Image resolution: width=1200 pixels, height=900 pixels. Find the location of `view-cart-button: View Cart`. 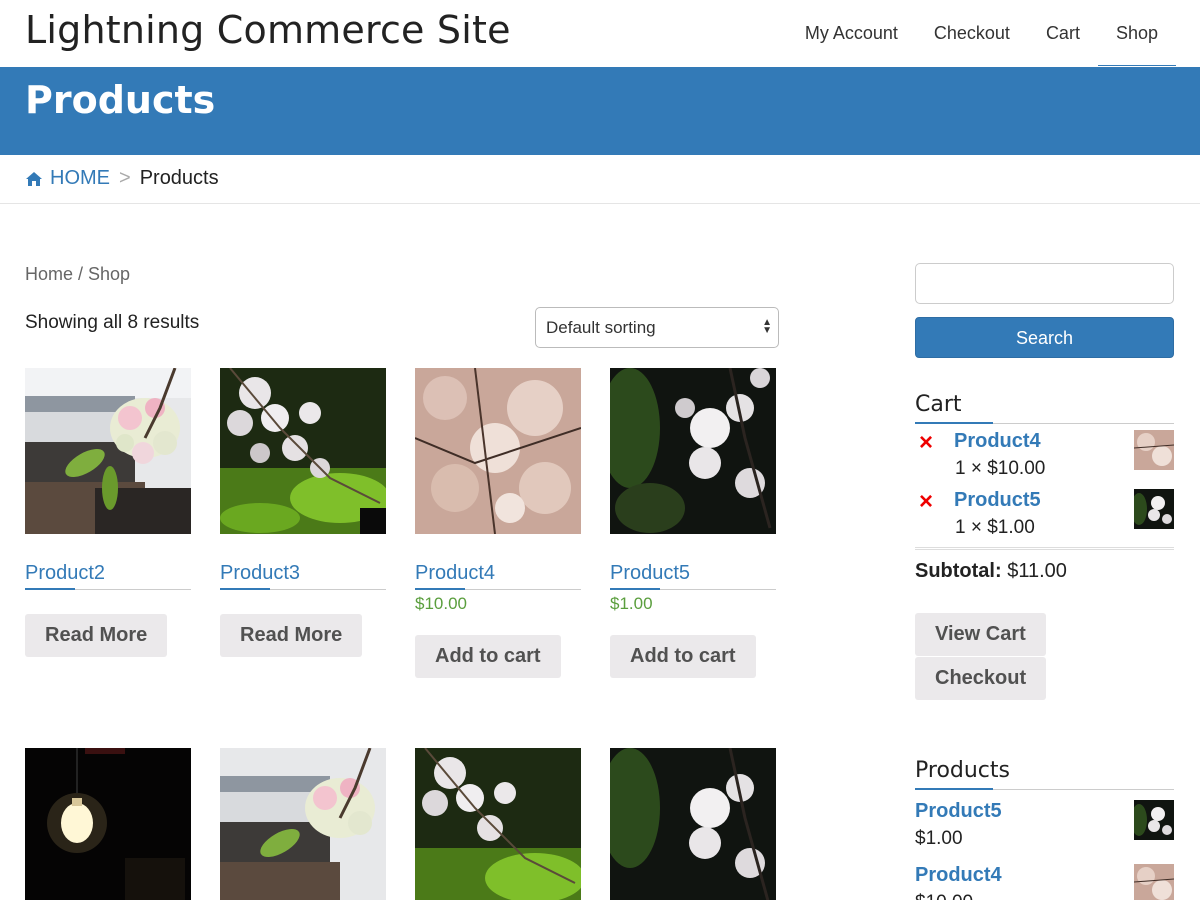

view-cart-button: View Cart is located at coordinates (980, 634).